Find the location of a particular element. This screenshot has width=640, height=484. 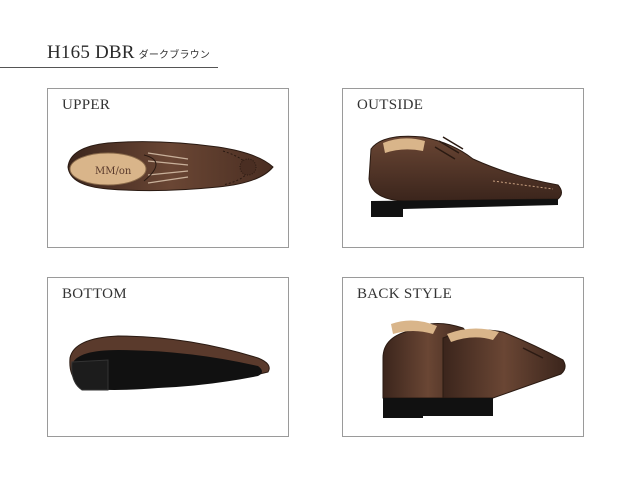

page-header: H165 DBR ダークブラウン is located at coordinates (109, 55).